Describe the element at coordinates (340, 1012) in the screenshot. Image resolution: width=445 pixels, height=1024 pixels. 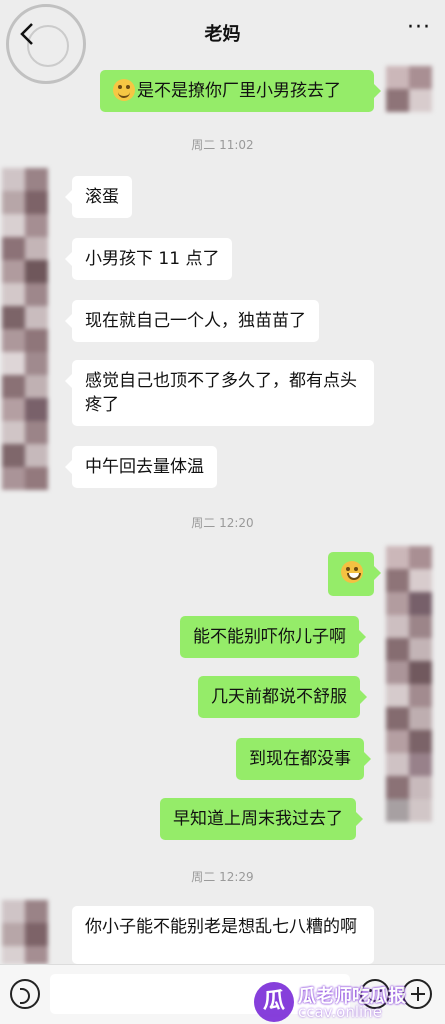
I see `watermark-domain: ccav.online` at that location.